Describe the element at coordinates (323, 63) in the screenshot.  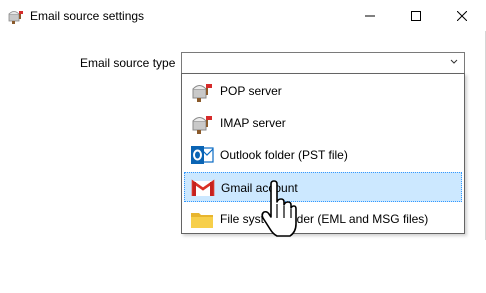
I see `email-source-type-select` at that location.